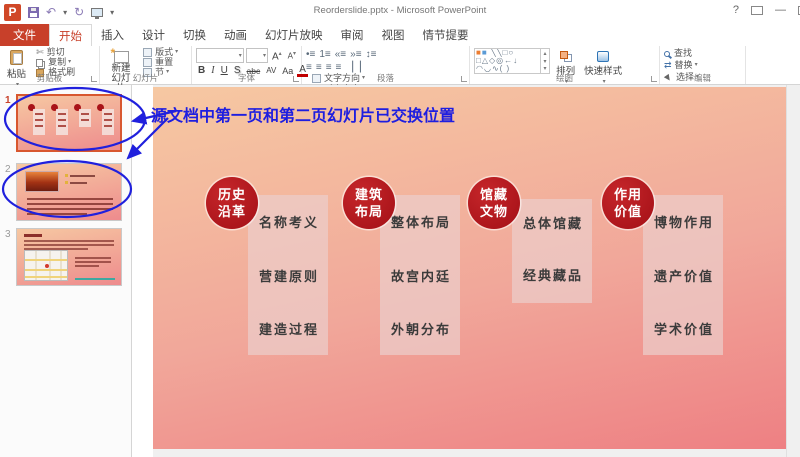  What do you see at coordinates (654, 79) in the screenshot?
I see `drawing-dialog-launcher` at bounding box center [654, 79].